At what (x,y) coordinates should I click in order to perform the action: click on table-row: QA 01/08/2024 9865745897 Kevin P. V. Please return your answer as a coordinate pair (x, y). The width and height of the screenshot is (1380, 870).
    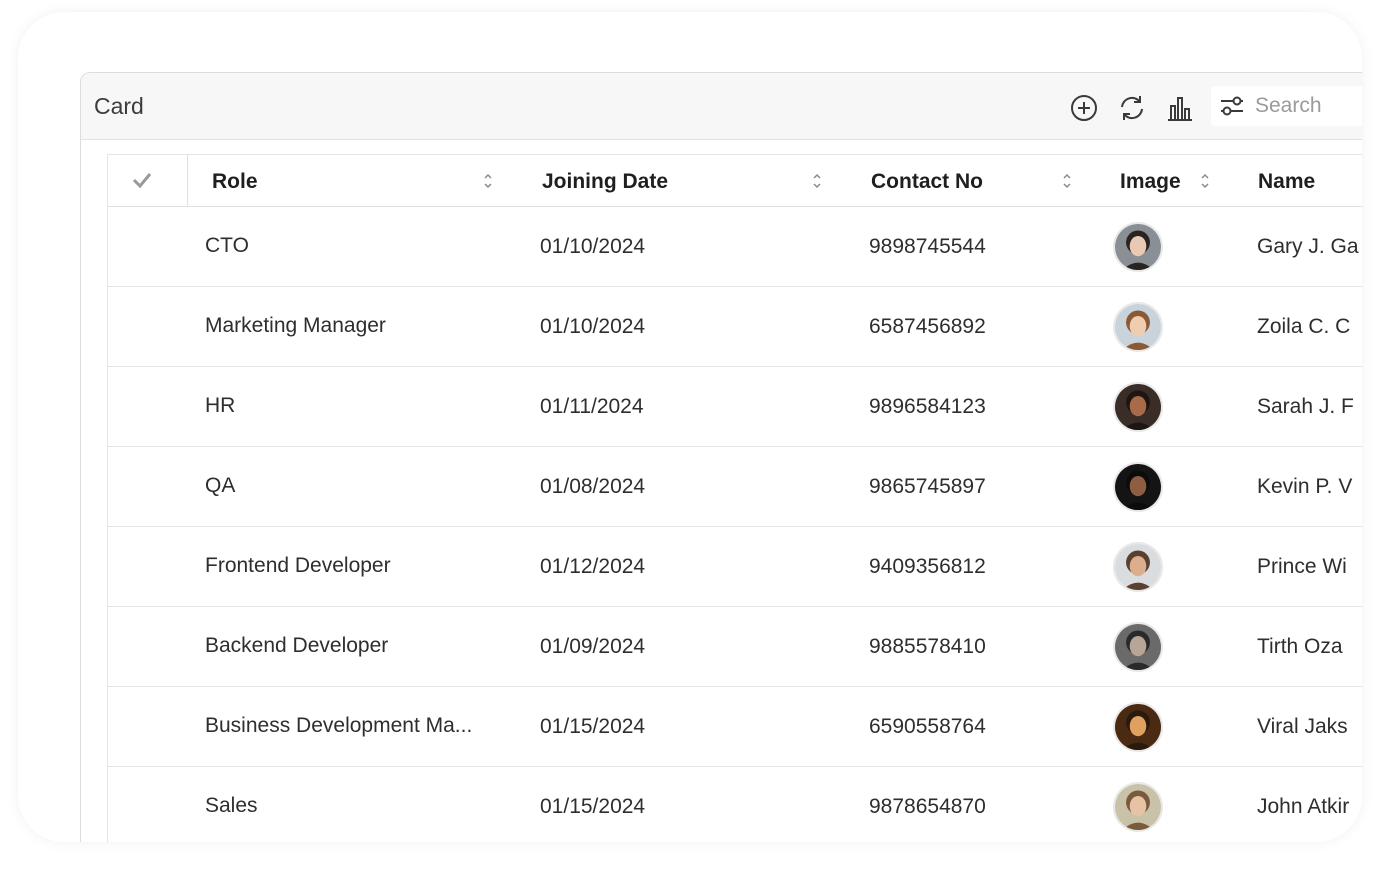
    Looking at the image, I should click on (735, 487).